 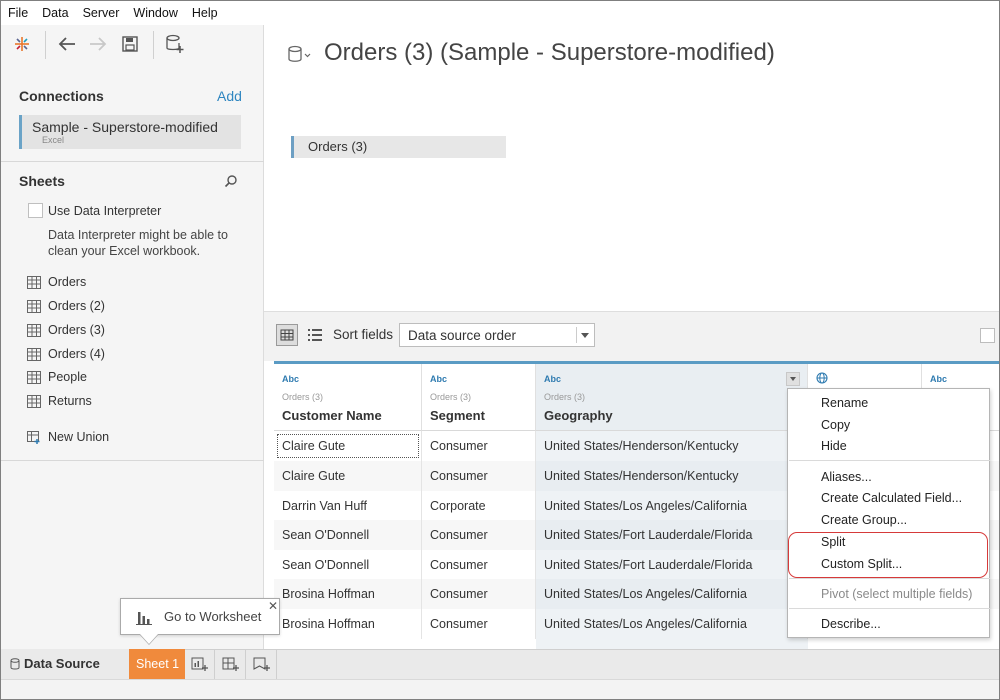 What do you see at coordinates (834, 446) in the screenshot?
I see `menu-item-hide: Hide` at bounding box center [834, 446].